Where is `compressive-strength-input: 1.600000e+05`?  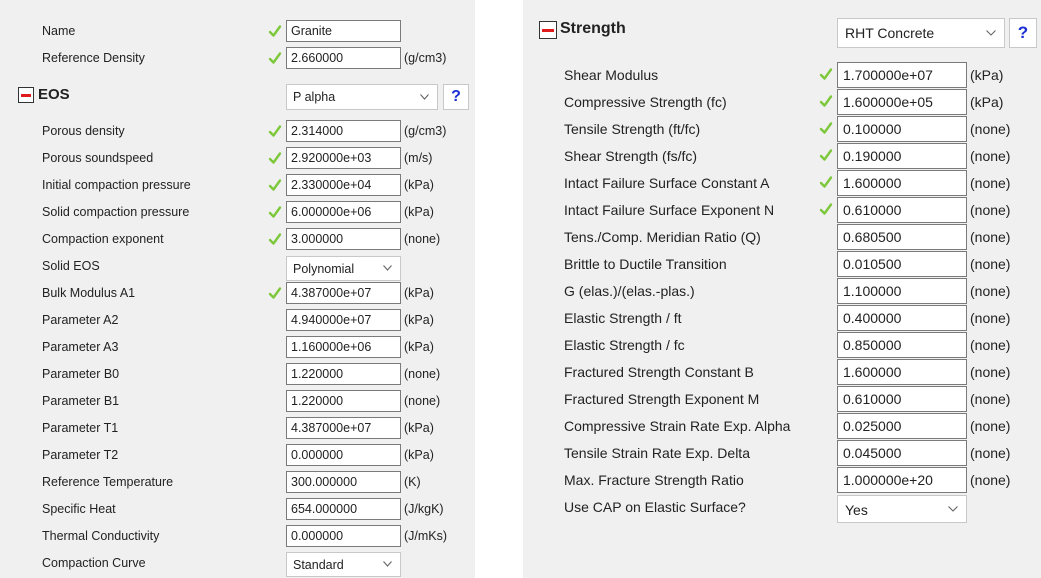 compressive-strength-input: 1.600000e+05 is located at coordinates (902, 102).